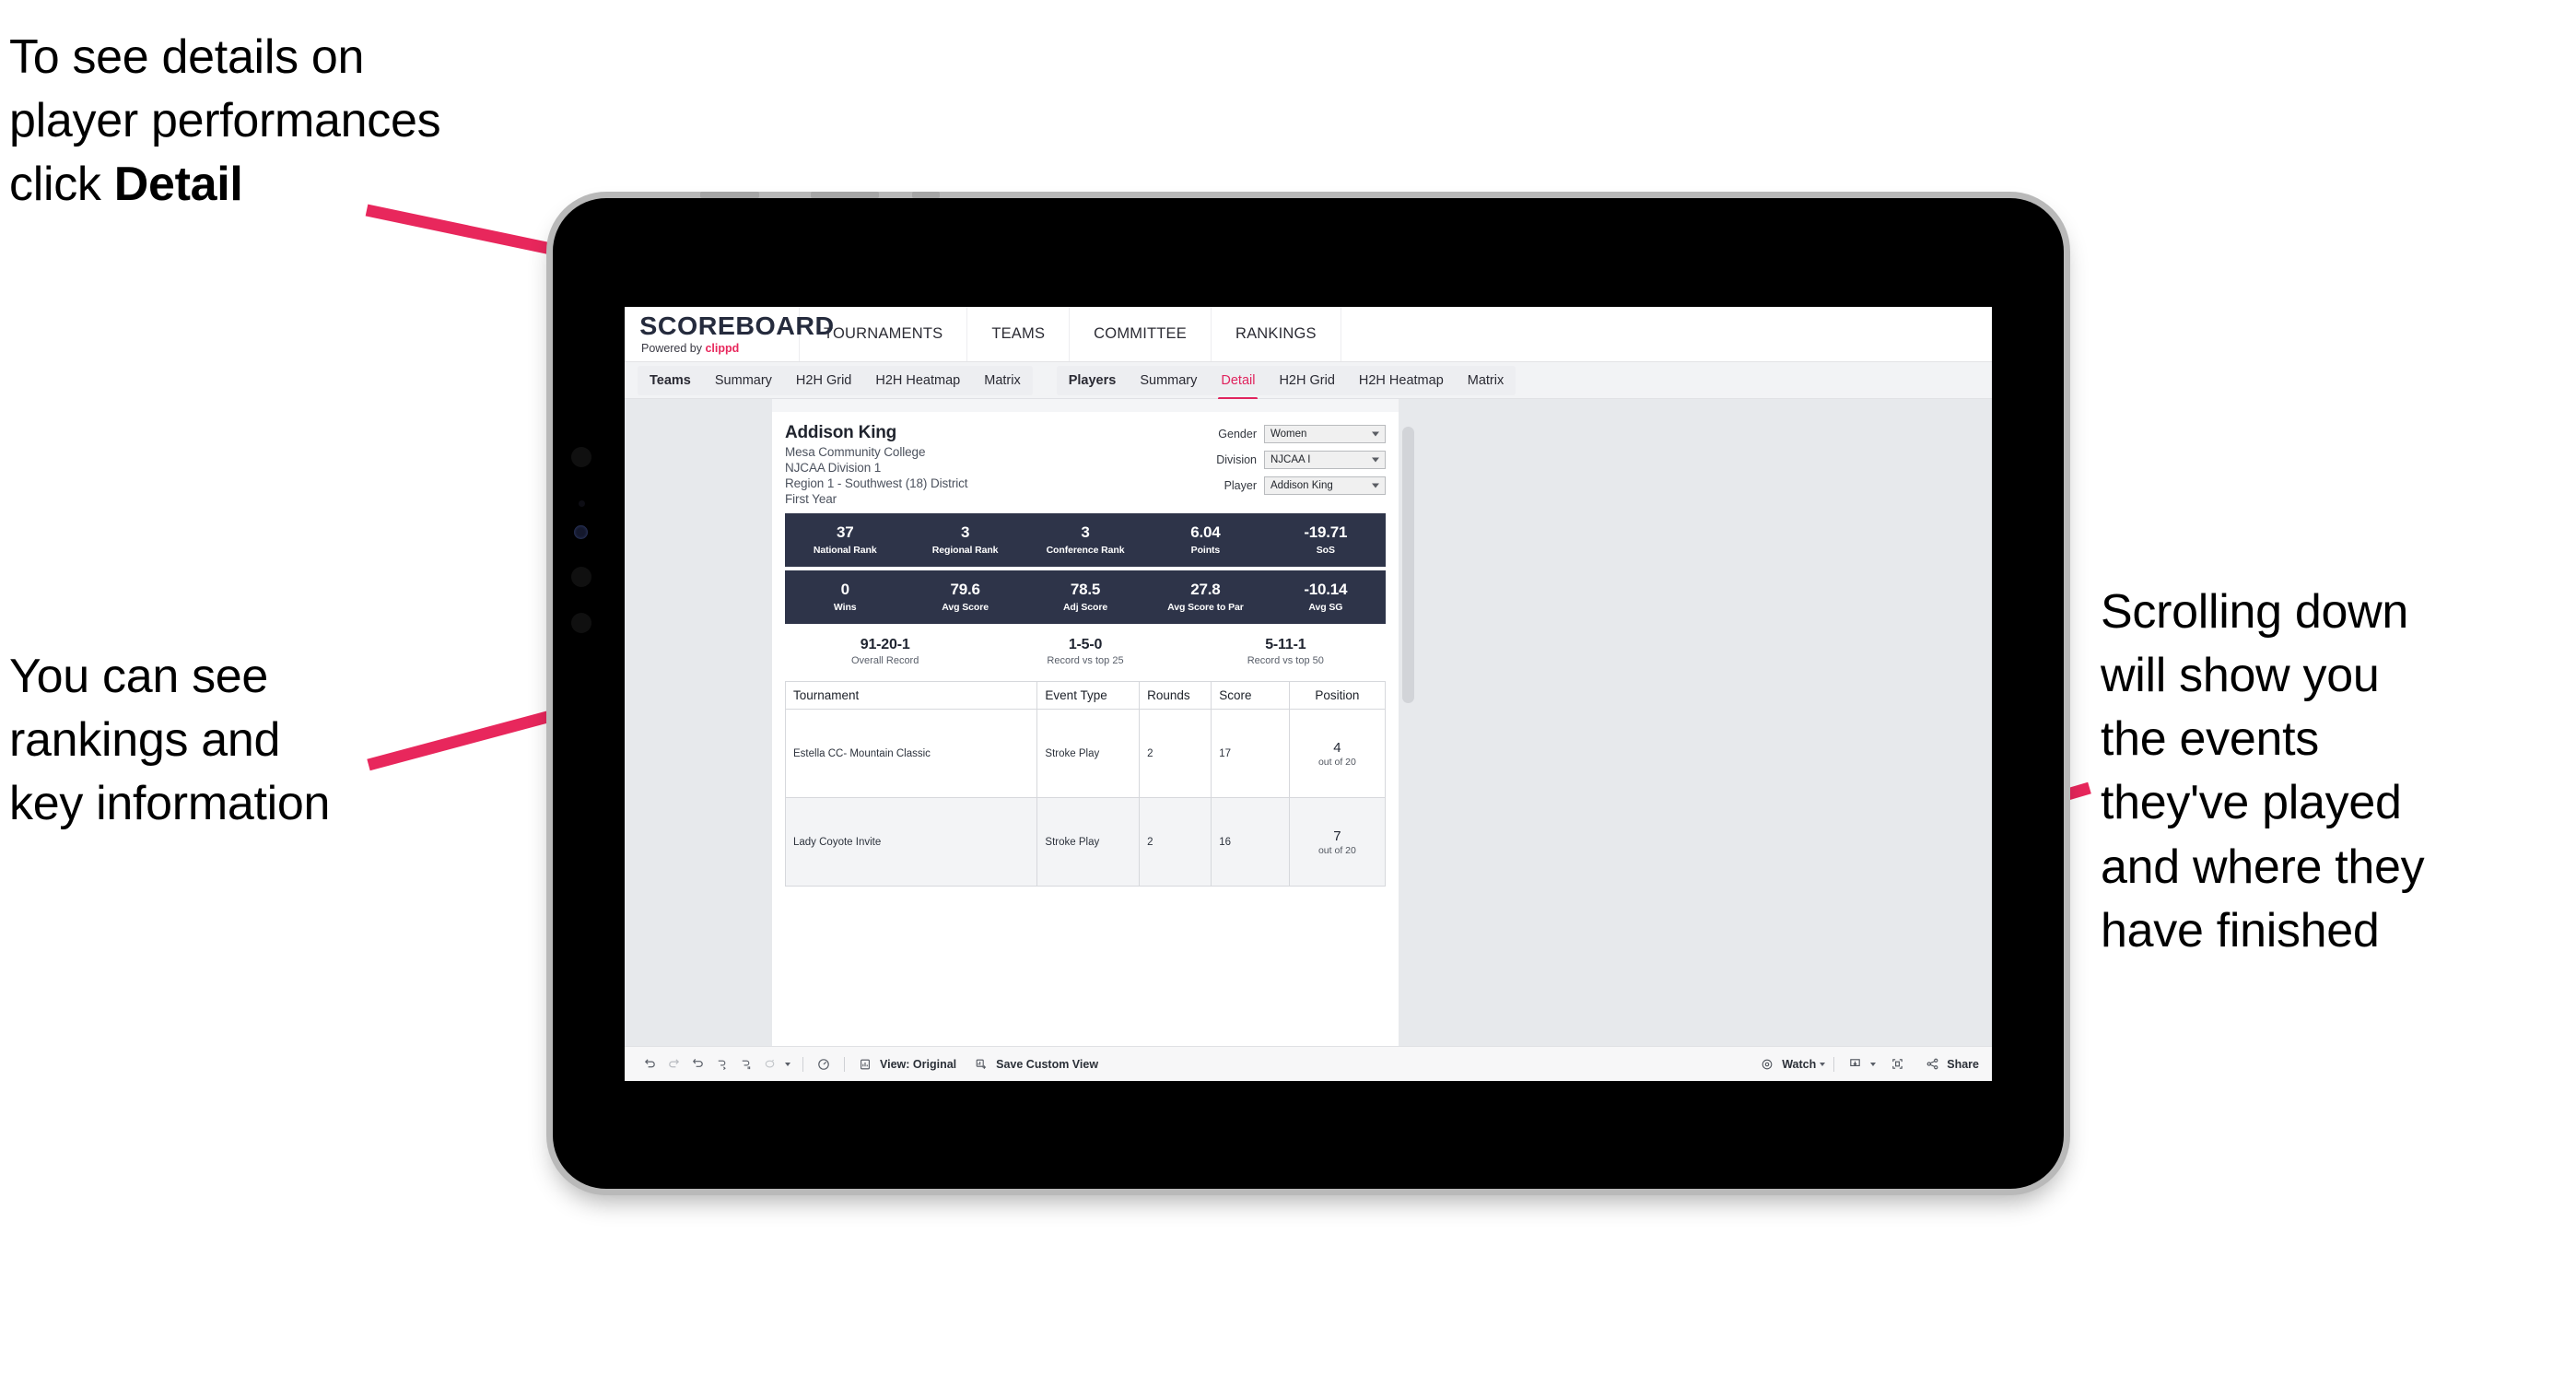 This screenshot has height=1386, width=2576. What do you see at coordinates (1033, 1064) in the screenshot?
I see `save-custom-view-button: Save Custom View` at bounding box center [1033, 1064].